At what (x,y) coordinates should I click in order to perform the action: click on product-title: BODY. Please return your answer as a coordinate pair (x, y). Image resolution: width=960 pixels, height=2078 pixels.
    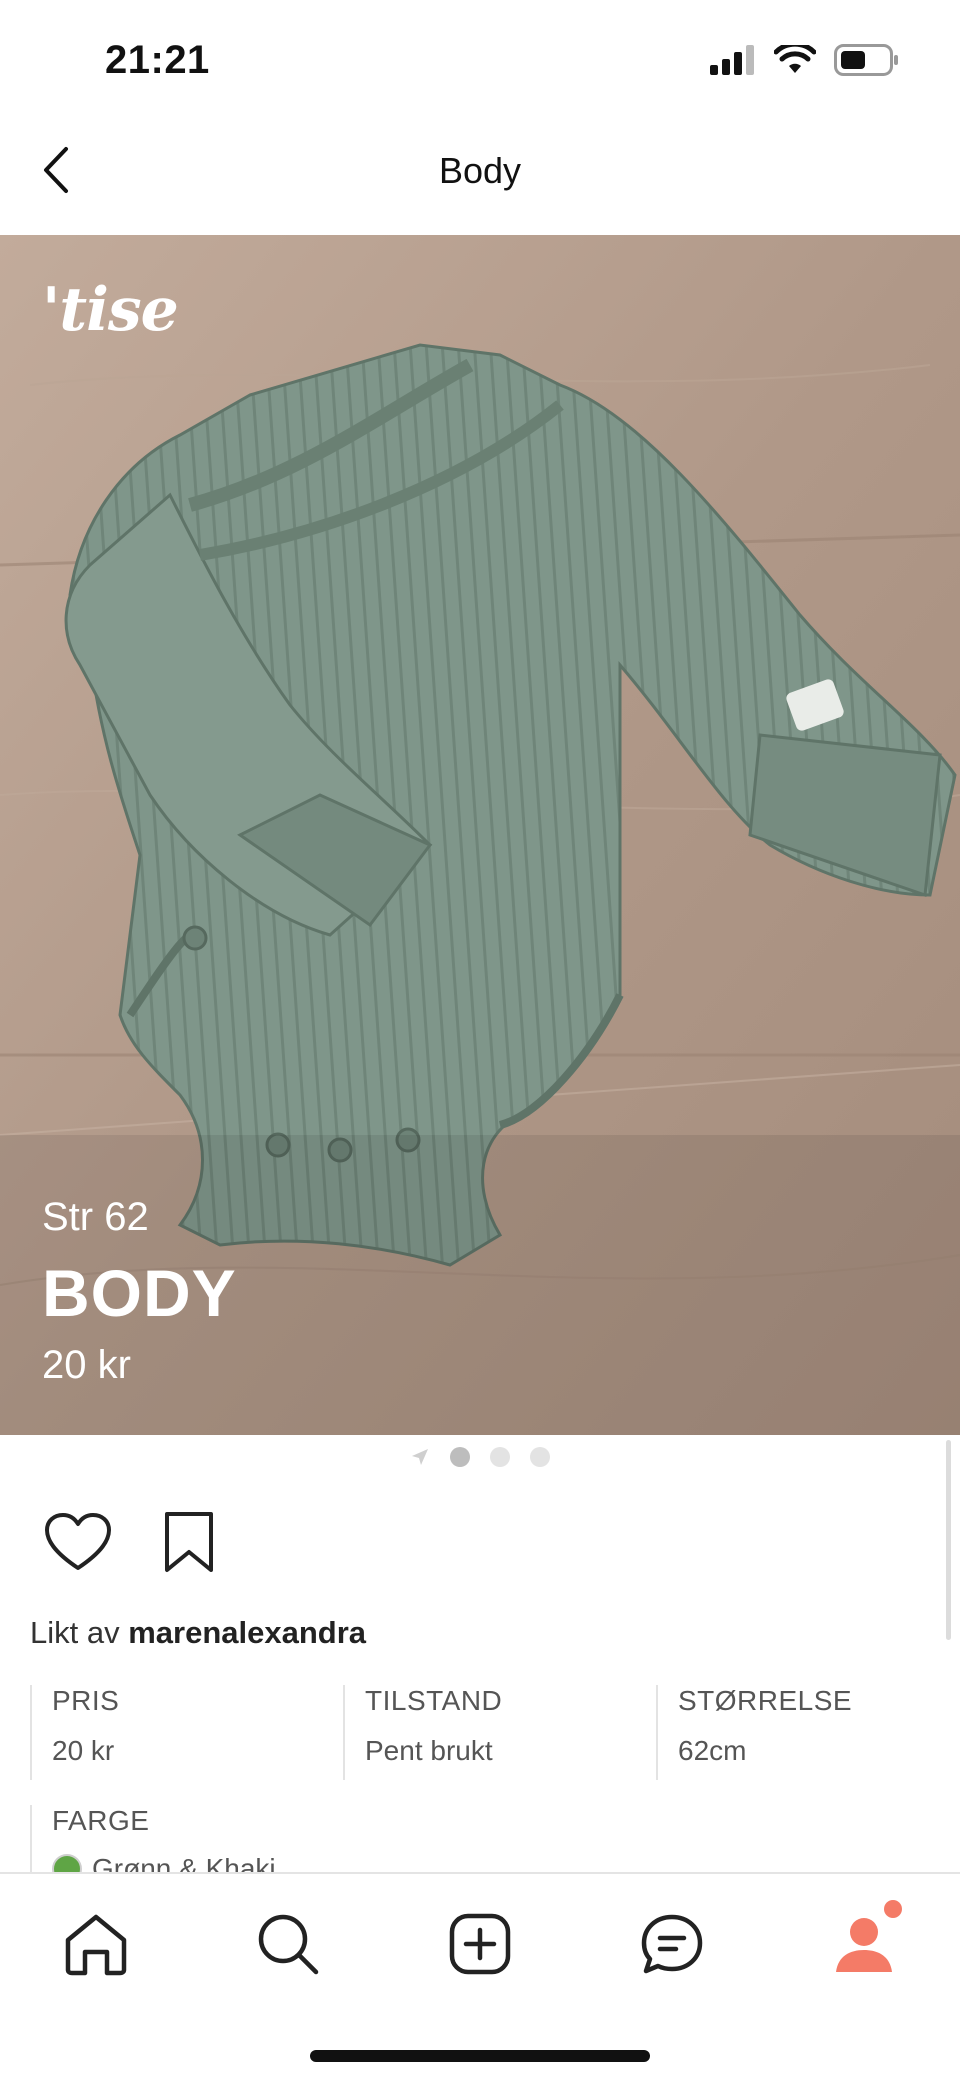
    Looking at the image, I should click on (139, 1293).